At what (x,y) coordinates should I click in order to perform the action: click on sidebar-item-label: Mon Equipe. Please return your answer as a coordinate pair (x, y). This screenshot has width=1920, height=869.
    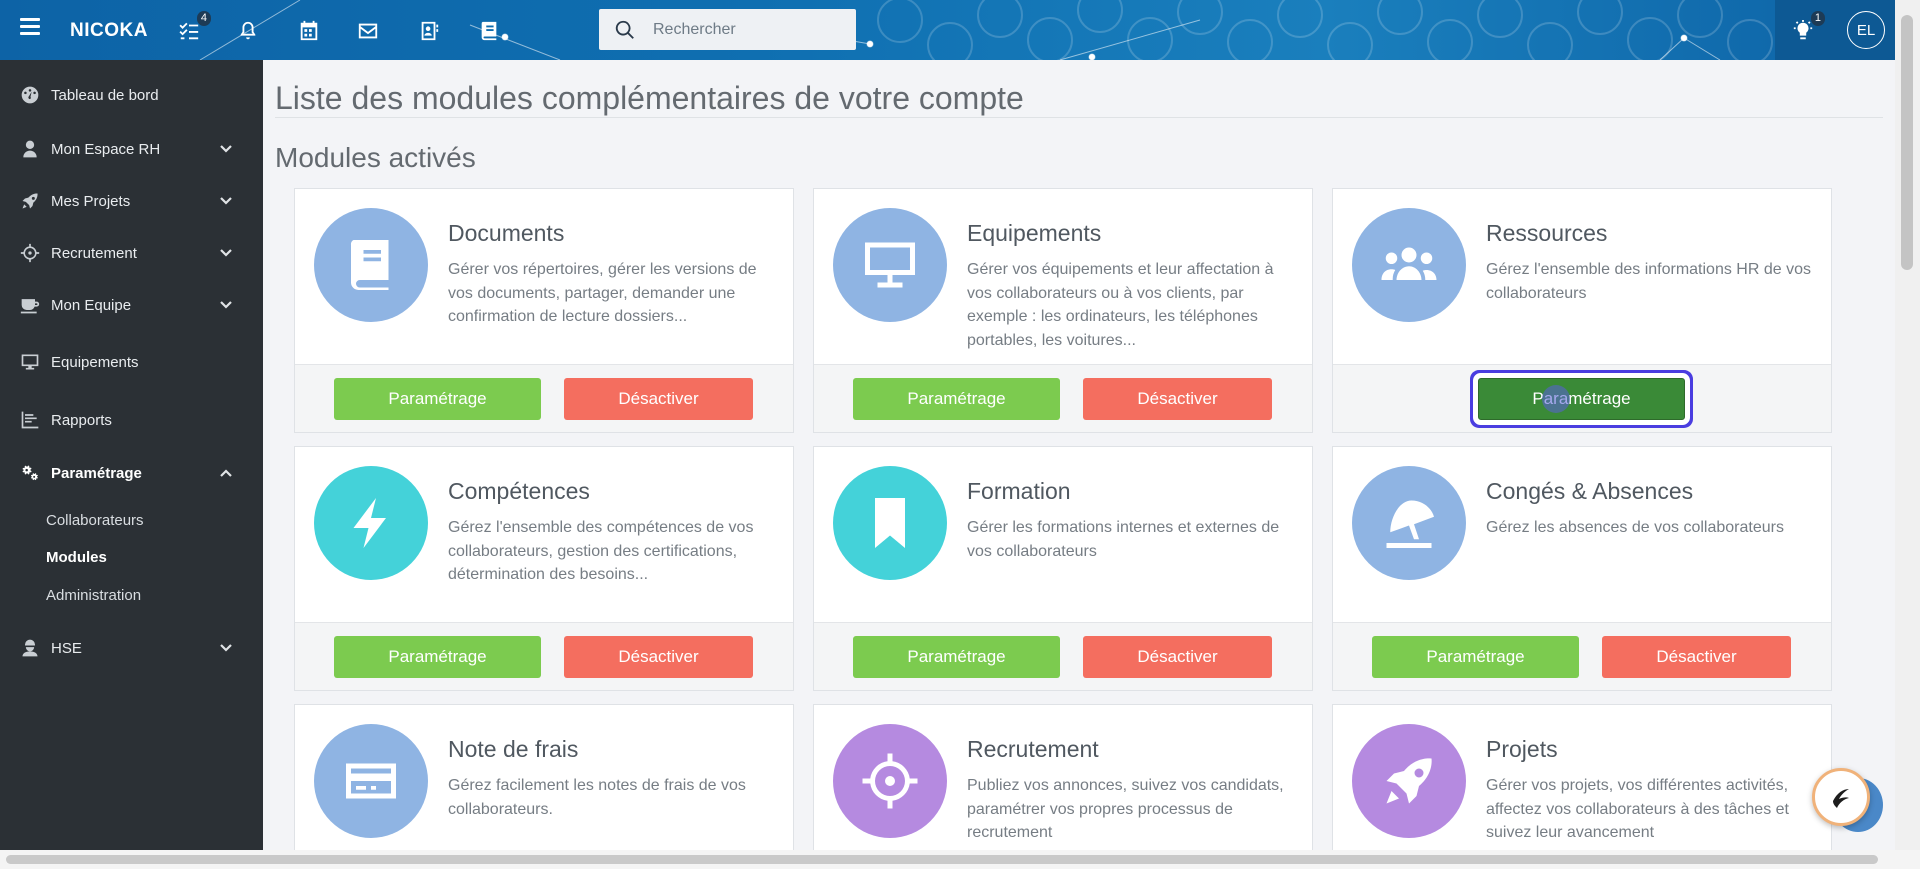
    Looking at the image, I should click on (91, 305).